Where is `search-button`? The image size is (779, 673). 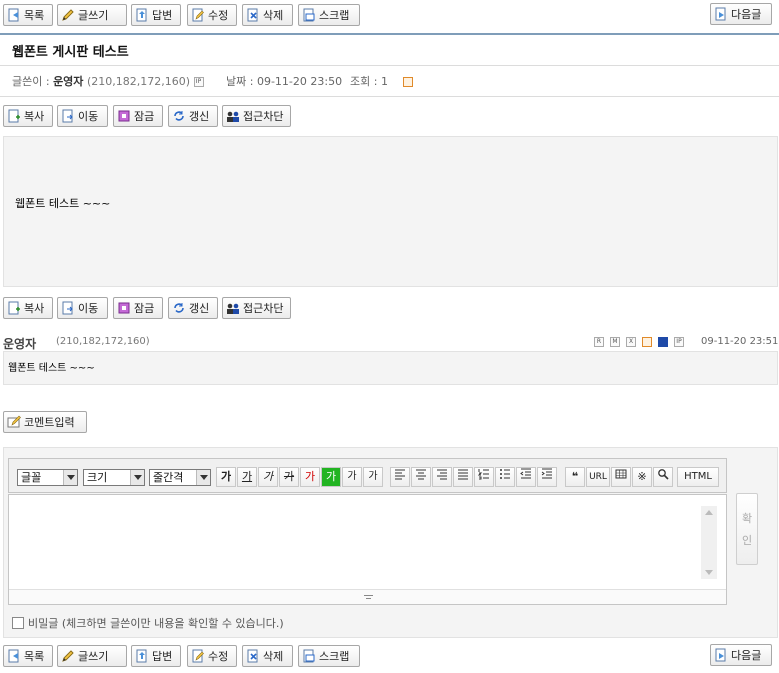 search-button is located at coordinates (663, 477).